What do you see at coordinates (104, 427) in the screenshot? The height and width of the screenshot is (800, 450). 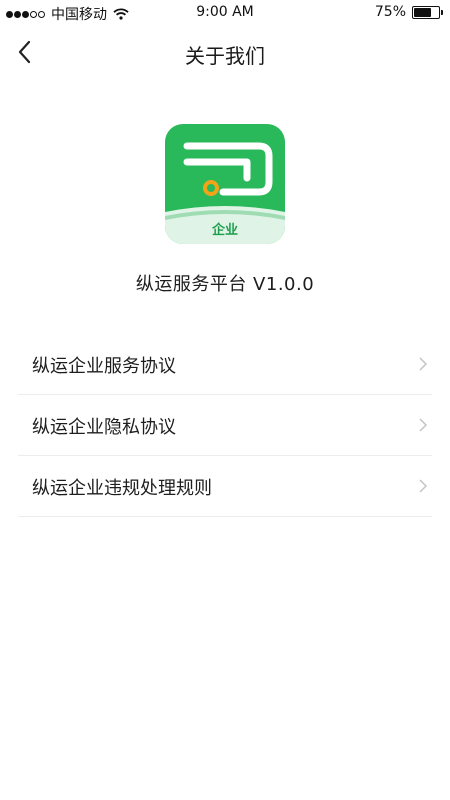 I see `menu-item-label: 纵运企业隐私协议` at bounding box center [104, 427].